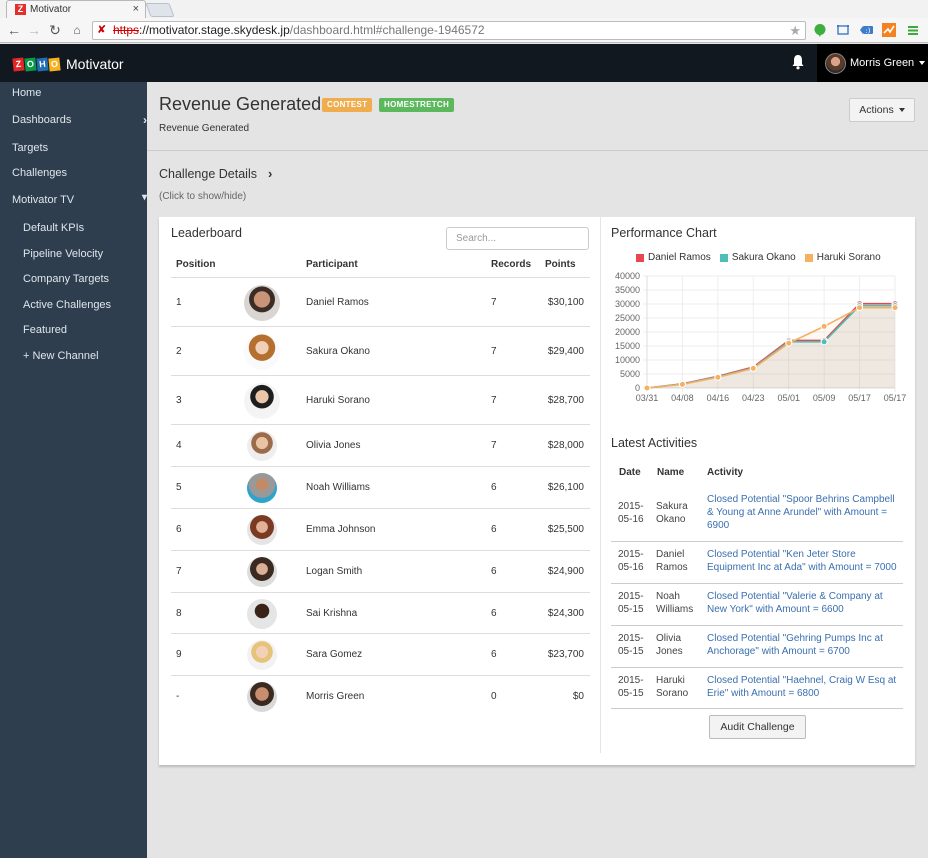 This screenshot has width=928, height=858. Describe the element at coordinates (179, 654) in the screenshot. I see `position-cell: 9` at that location.